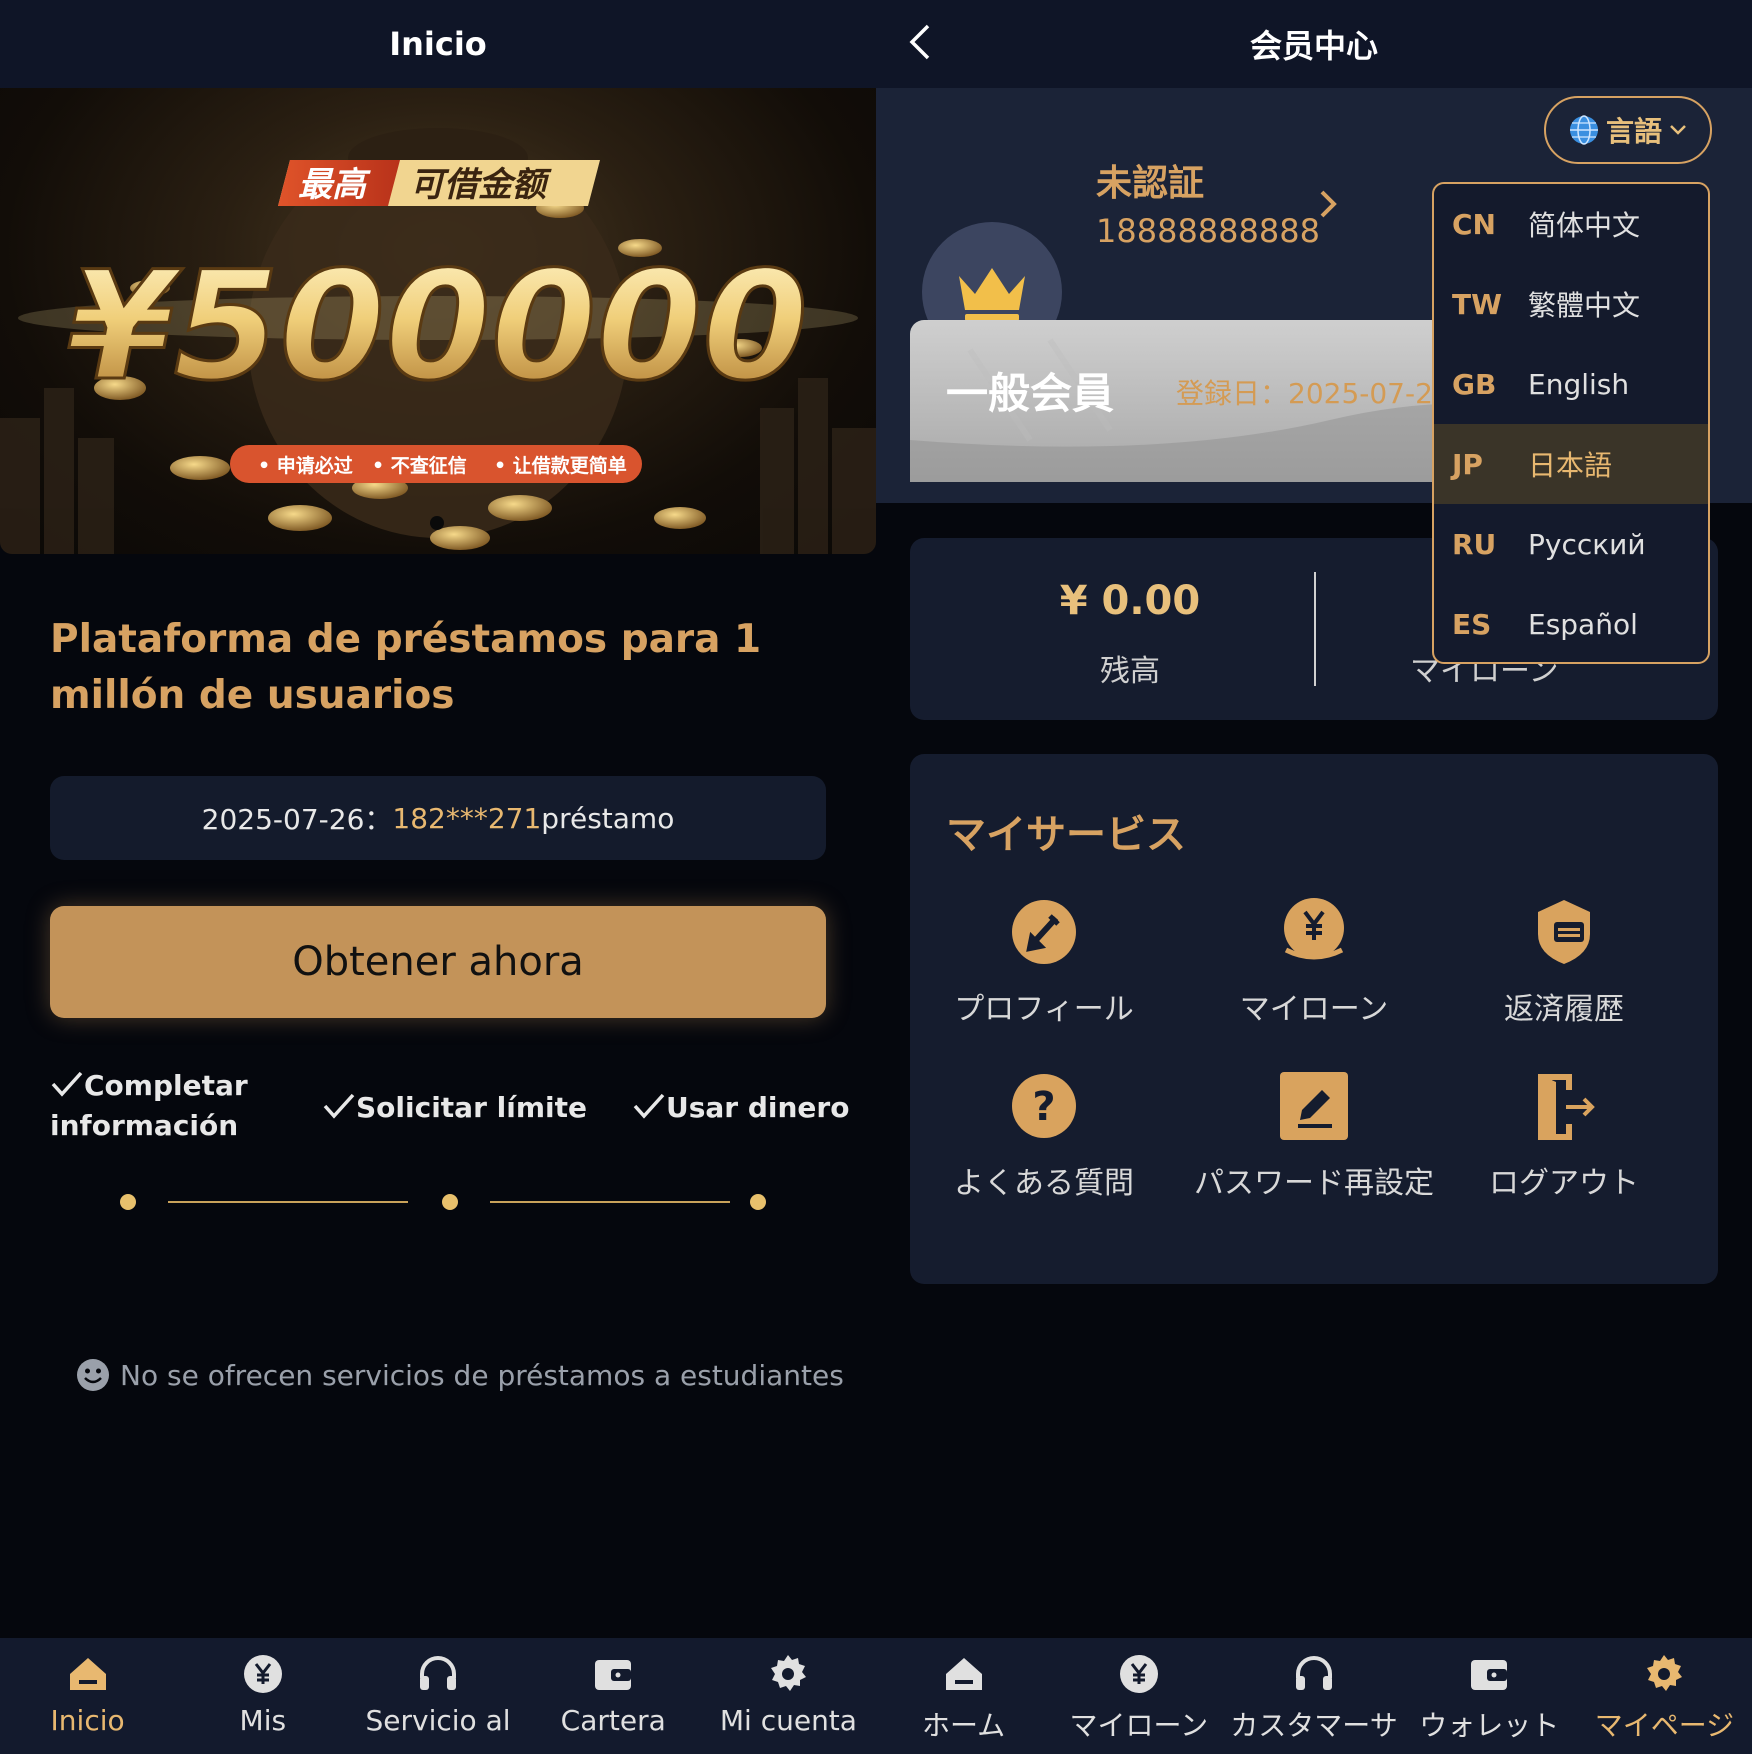 This screenshot has height=1754, width=1752. What do you see at coordinates (93, 1375) in the screenshot?
I see `smile-icon` at bounding box center [93, 1375].